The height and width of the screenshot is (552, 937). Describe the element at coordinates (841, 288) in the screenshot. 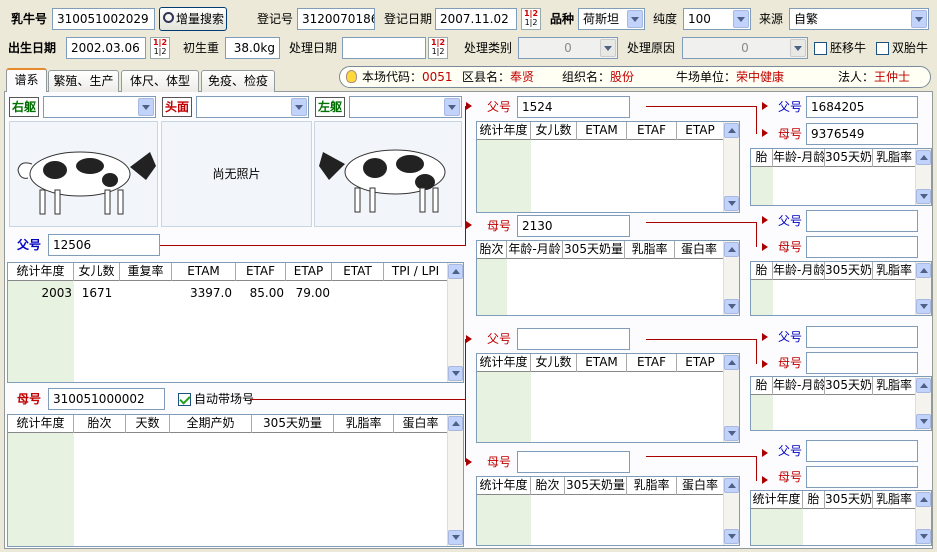

I see `sdm-grid: 胎年龄-月龄 305天奶 乳脂率` at that location.